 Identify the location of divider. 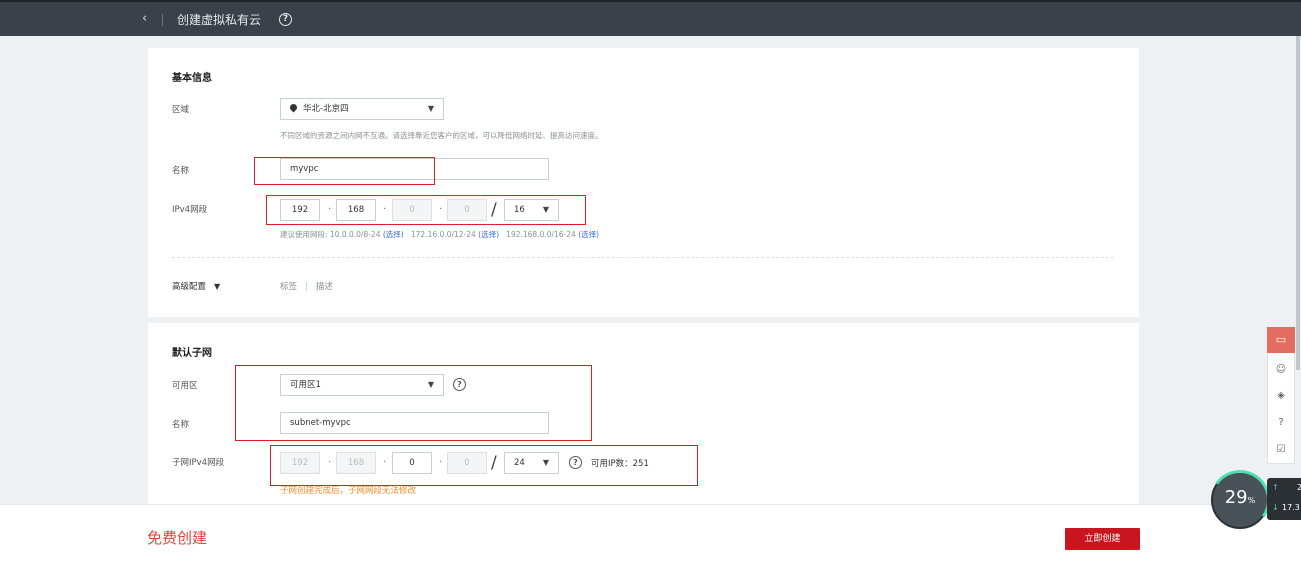
(643, 257).